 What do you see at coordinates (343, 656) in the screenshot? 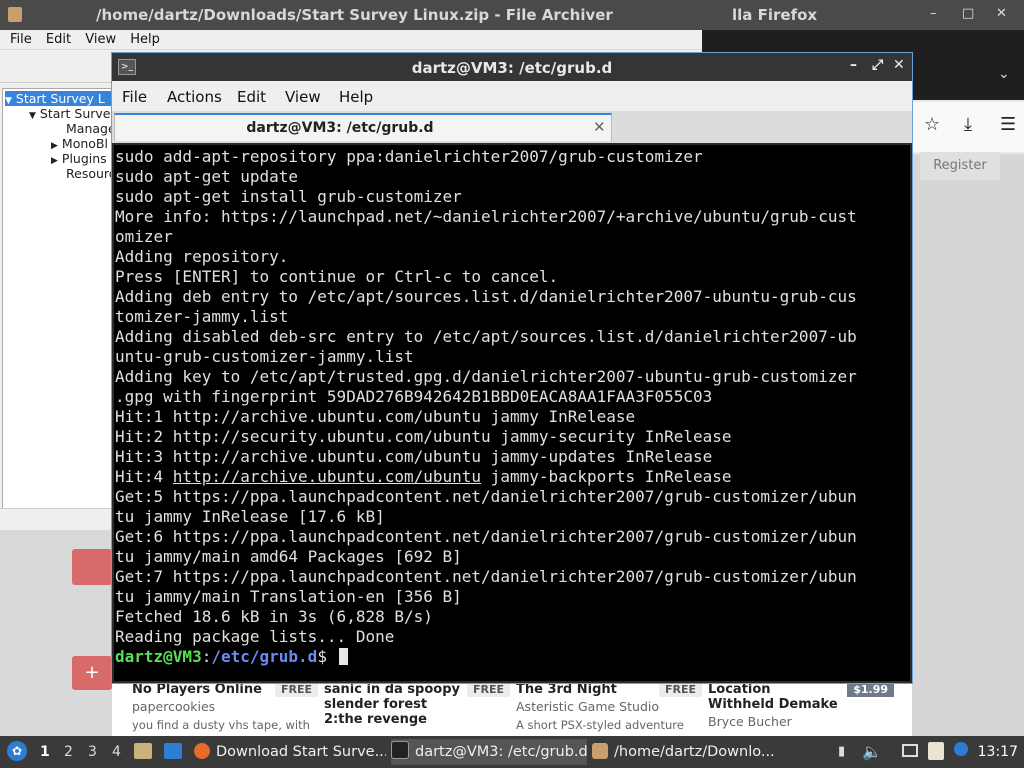
I see `text-cursor` at bounding box center [343, 656].